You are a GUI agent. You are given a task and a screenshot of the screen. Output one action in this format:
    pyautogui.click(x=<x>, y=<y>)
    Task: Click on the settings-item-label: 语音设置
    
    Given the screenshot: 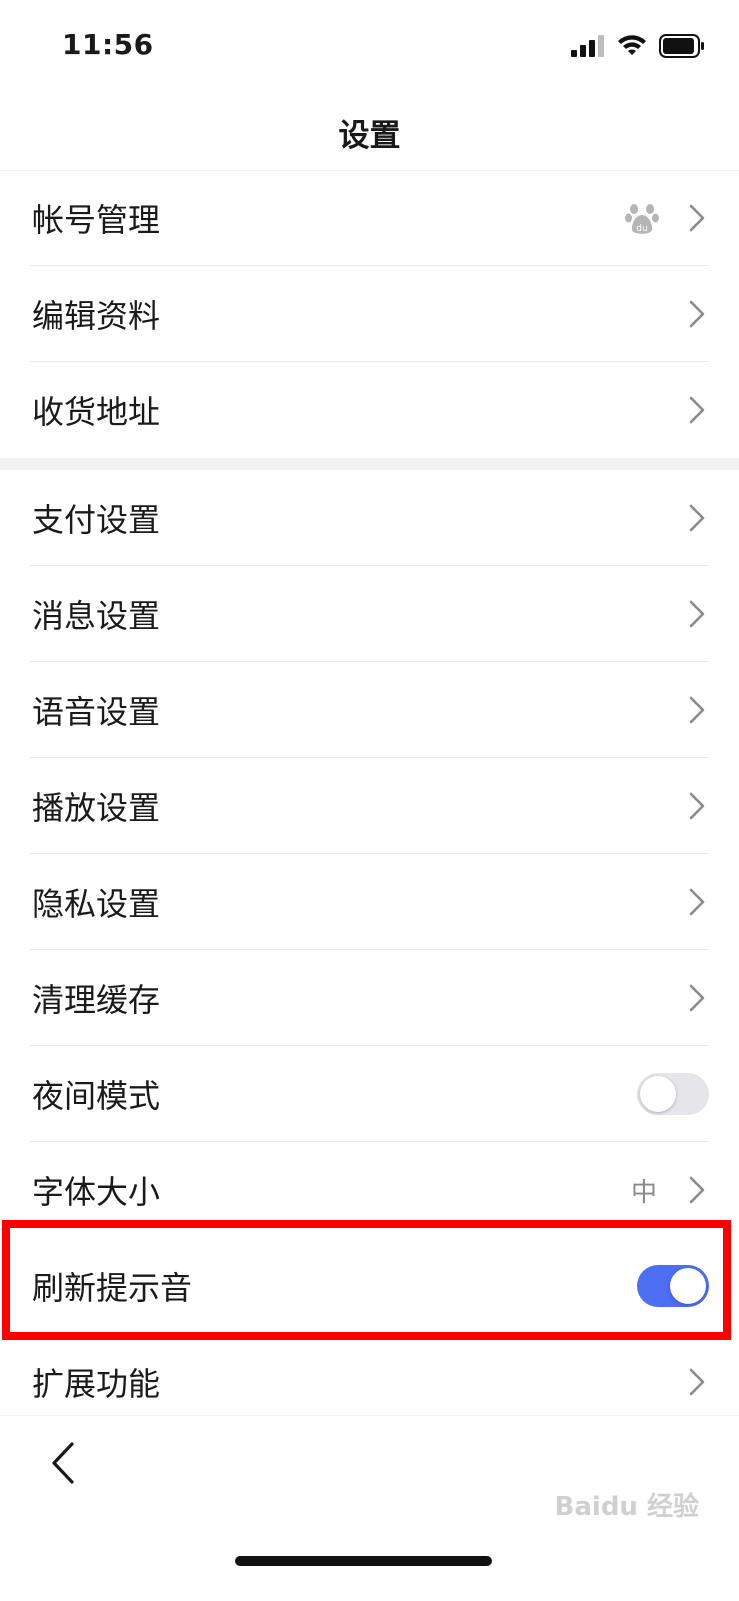 What is the action you would take?
    pyautogui.click(x=96, y=712)
    